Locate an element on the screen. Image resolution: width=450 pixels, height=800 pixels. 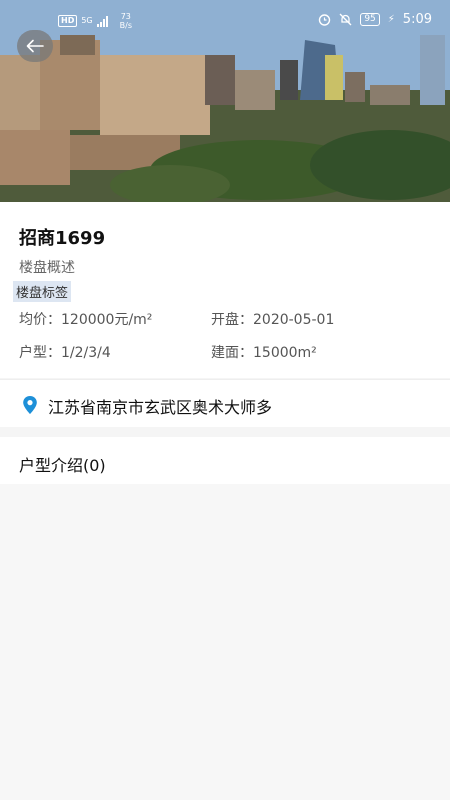
layout-label: 户型： is located at coordinates (40, 353).